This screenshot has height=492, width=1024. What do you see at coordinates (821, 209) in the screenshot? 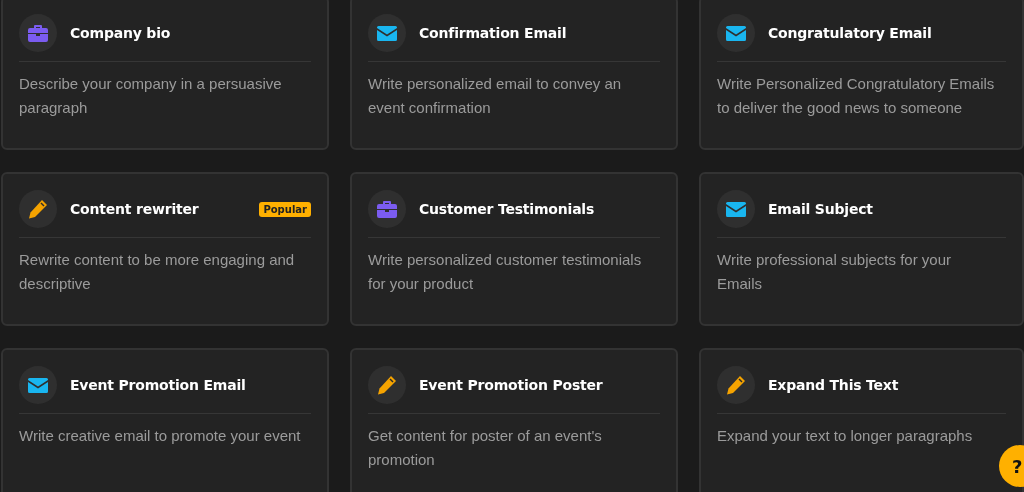
I see `card-title: Email Subject` at bounding box center [821, 209].